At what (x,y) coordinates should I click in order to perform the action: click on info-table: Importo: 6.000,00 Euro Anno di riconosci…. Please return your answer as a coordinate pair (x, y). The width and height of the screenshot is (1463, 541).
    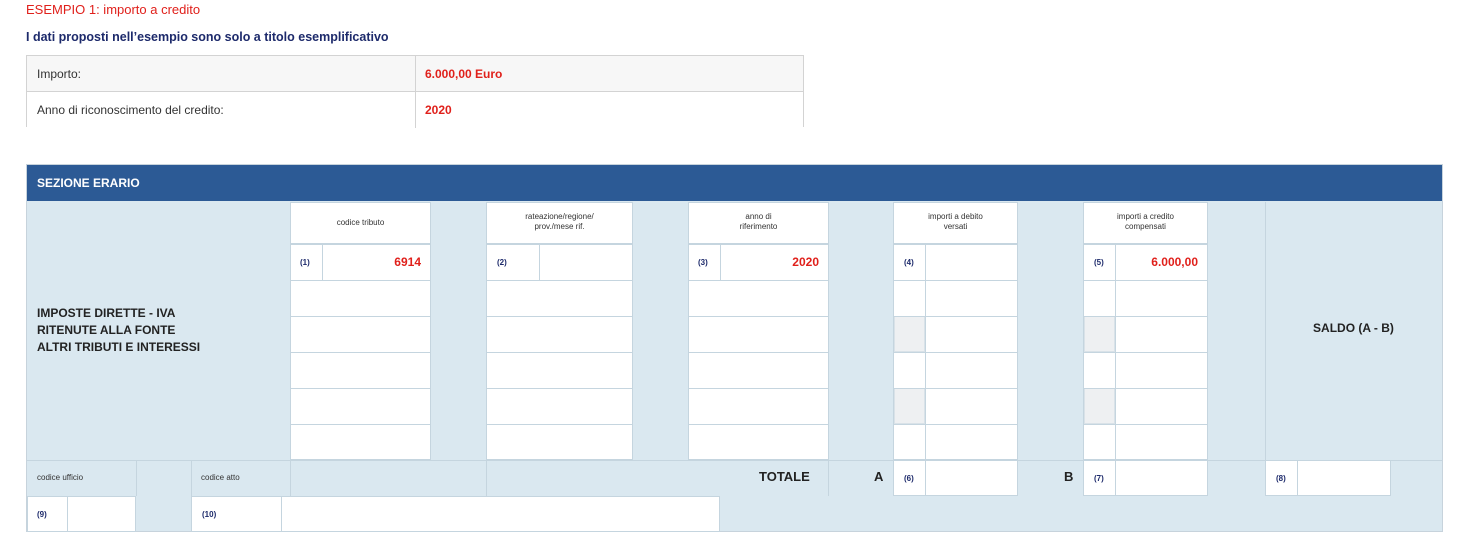
    Looking at the image, I should click on (415, 91).